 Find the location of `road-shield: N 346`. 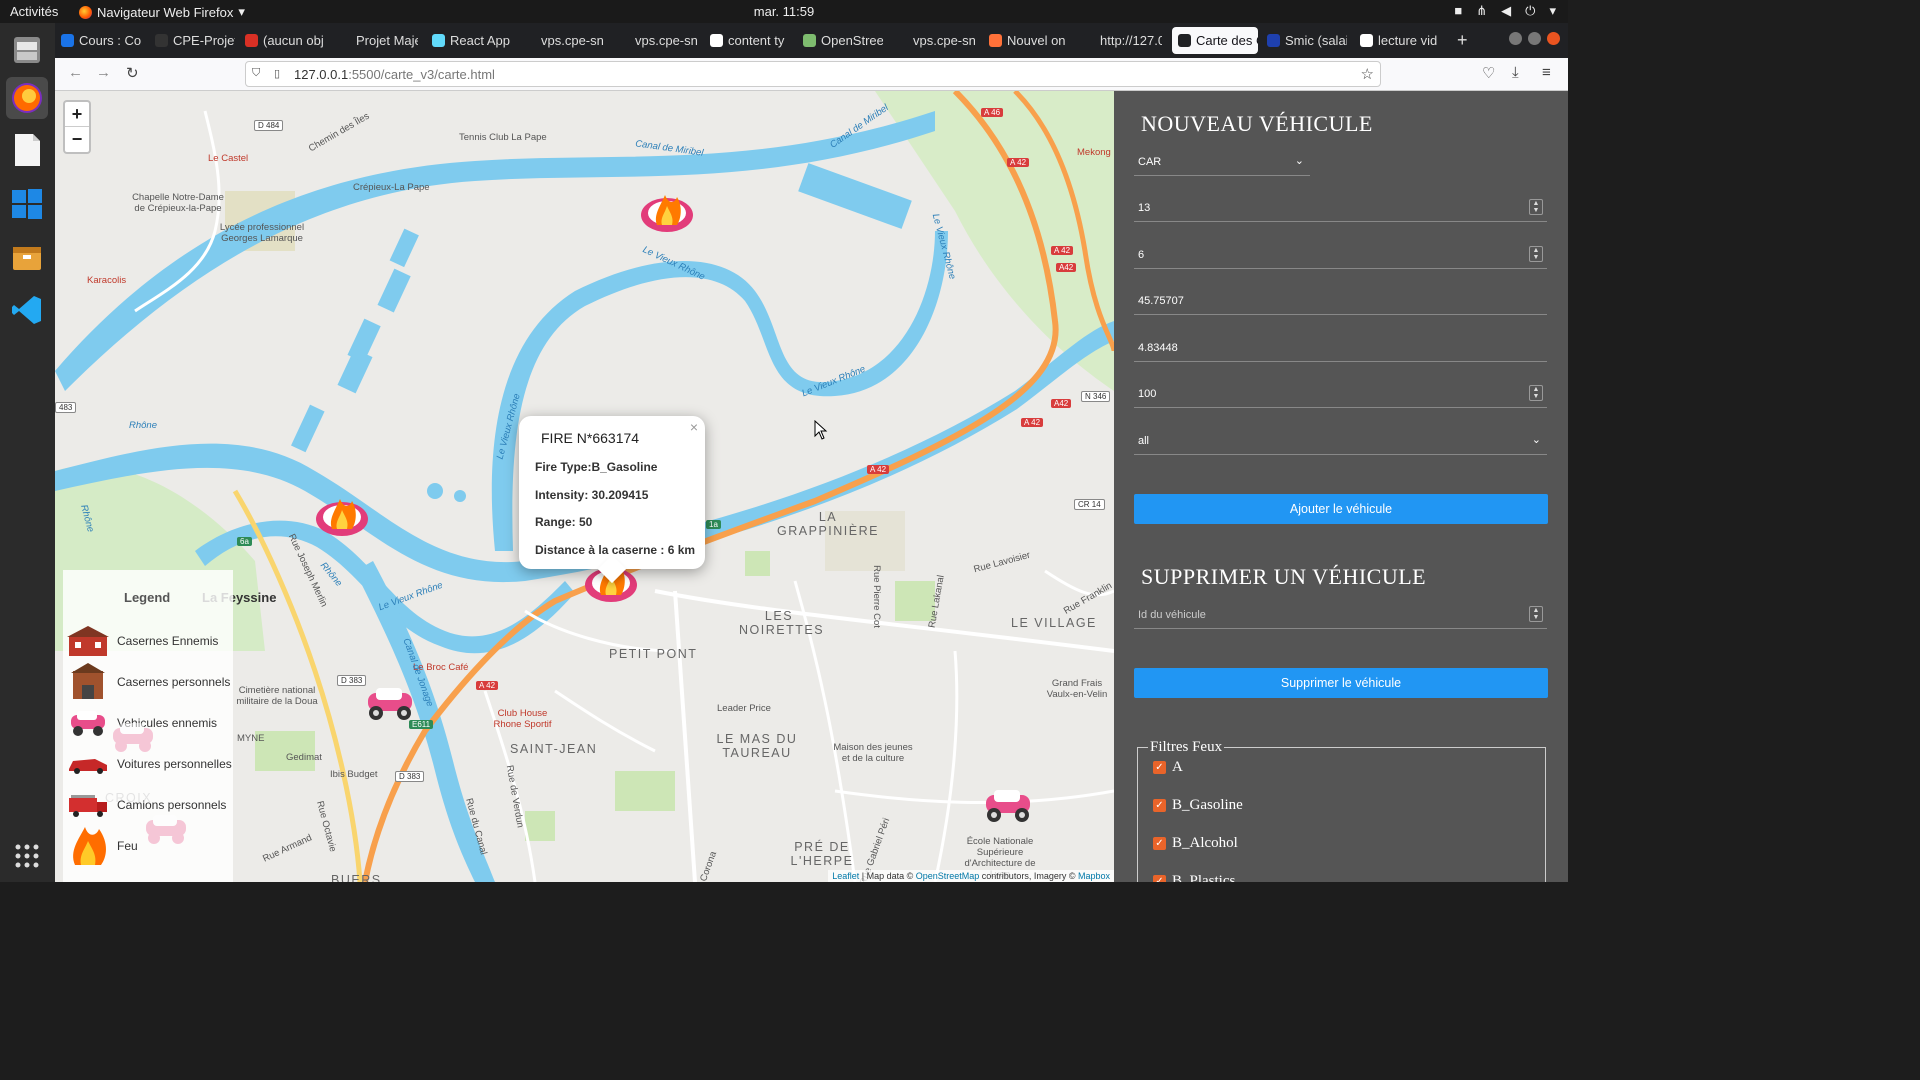

road-shield: N 346 is located at coordinates (1096, 396).